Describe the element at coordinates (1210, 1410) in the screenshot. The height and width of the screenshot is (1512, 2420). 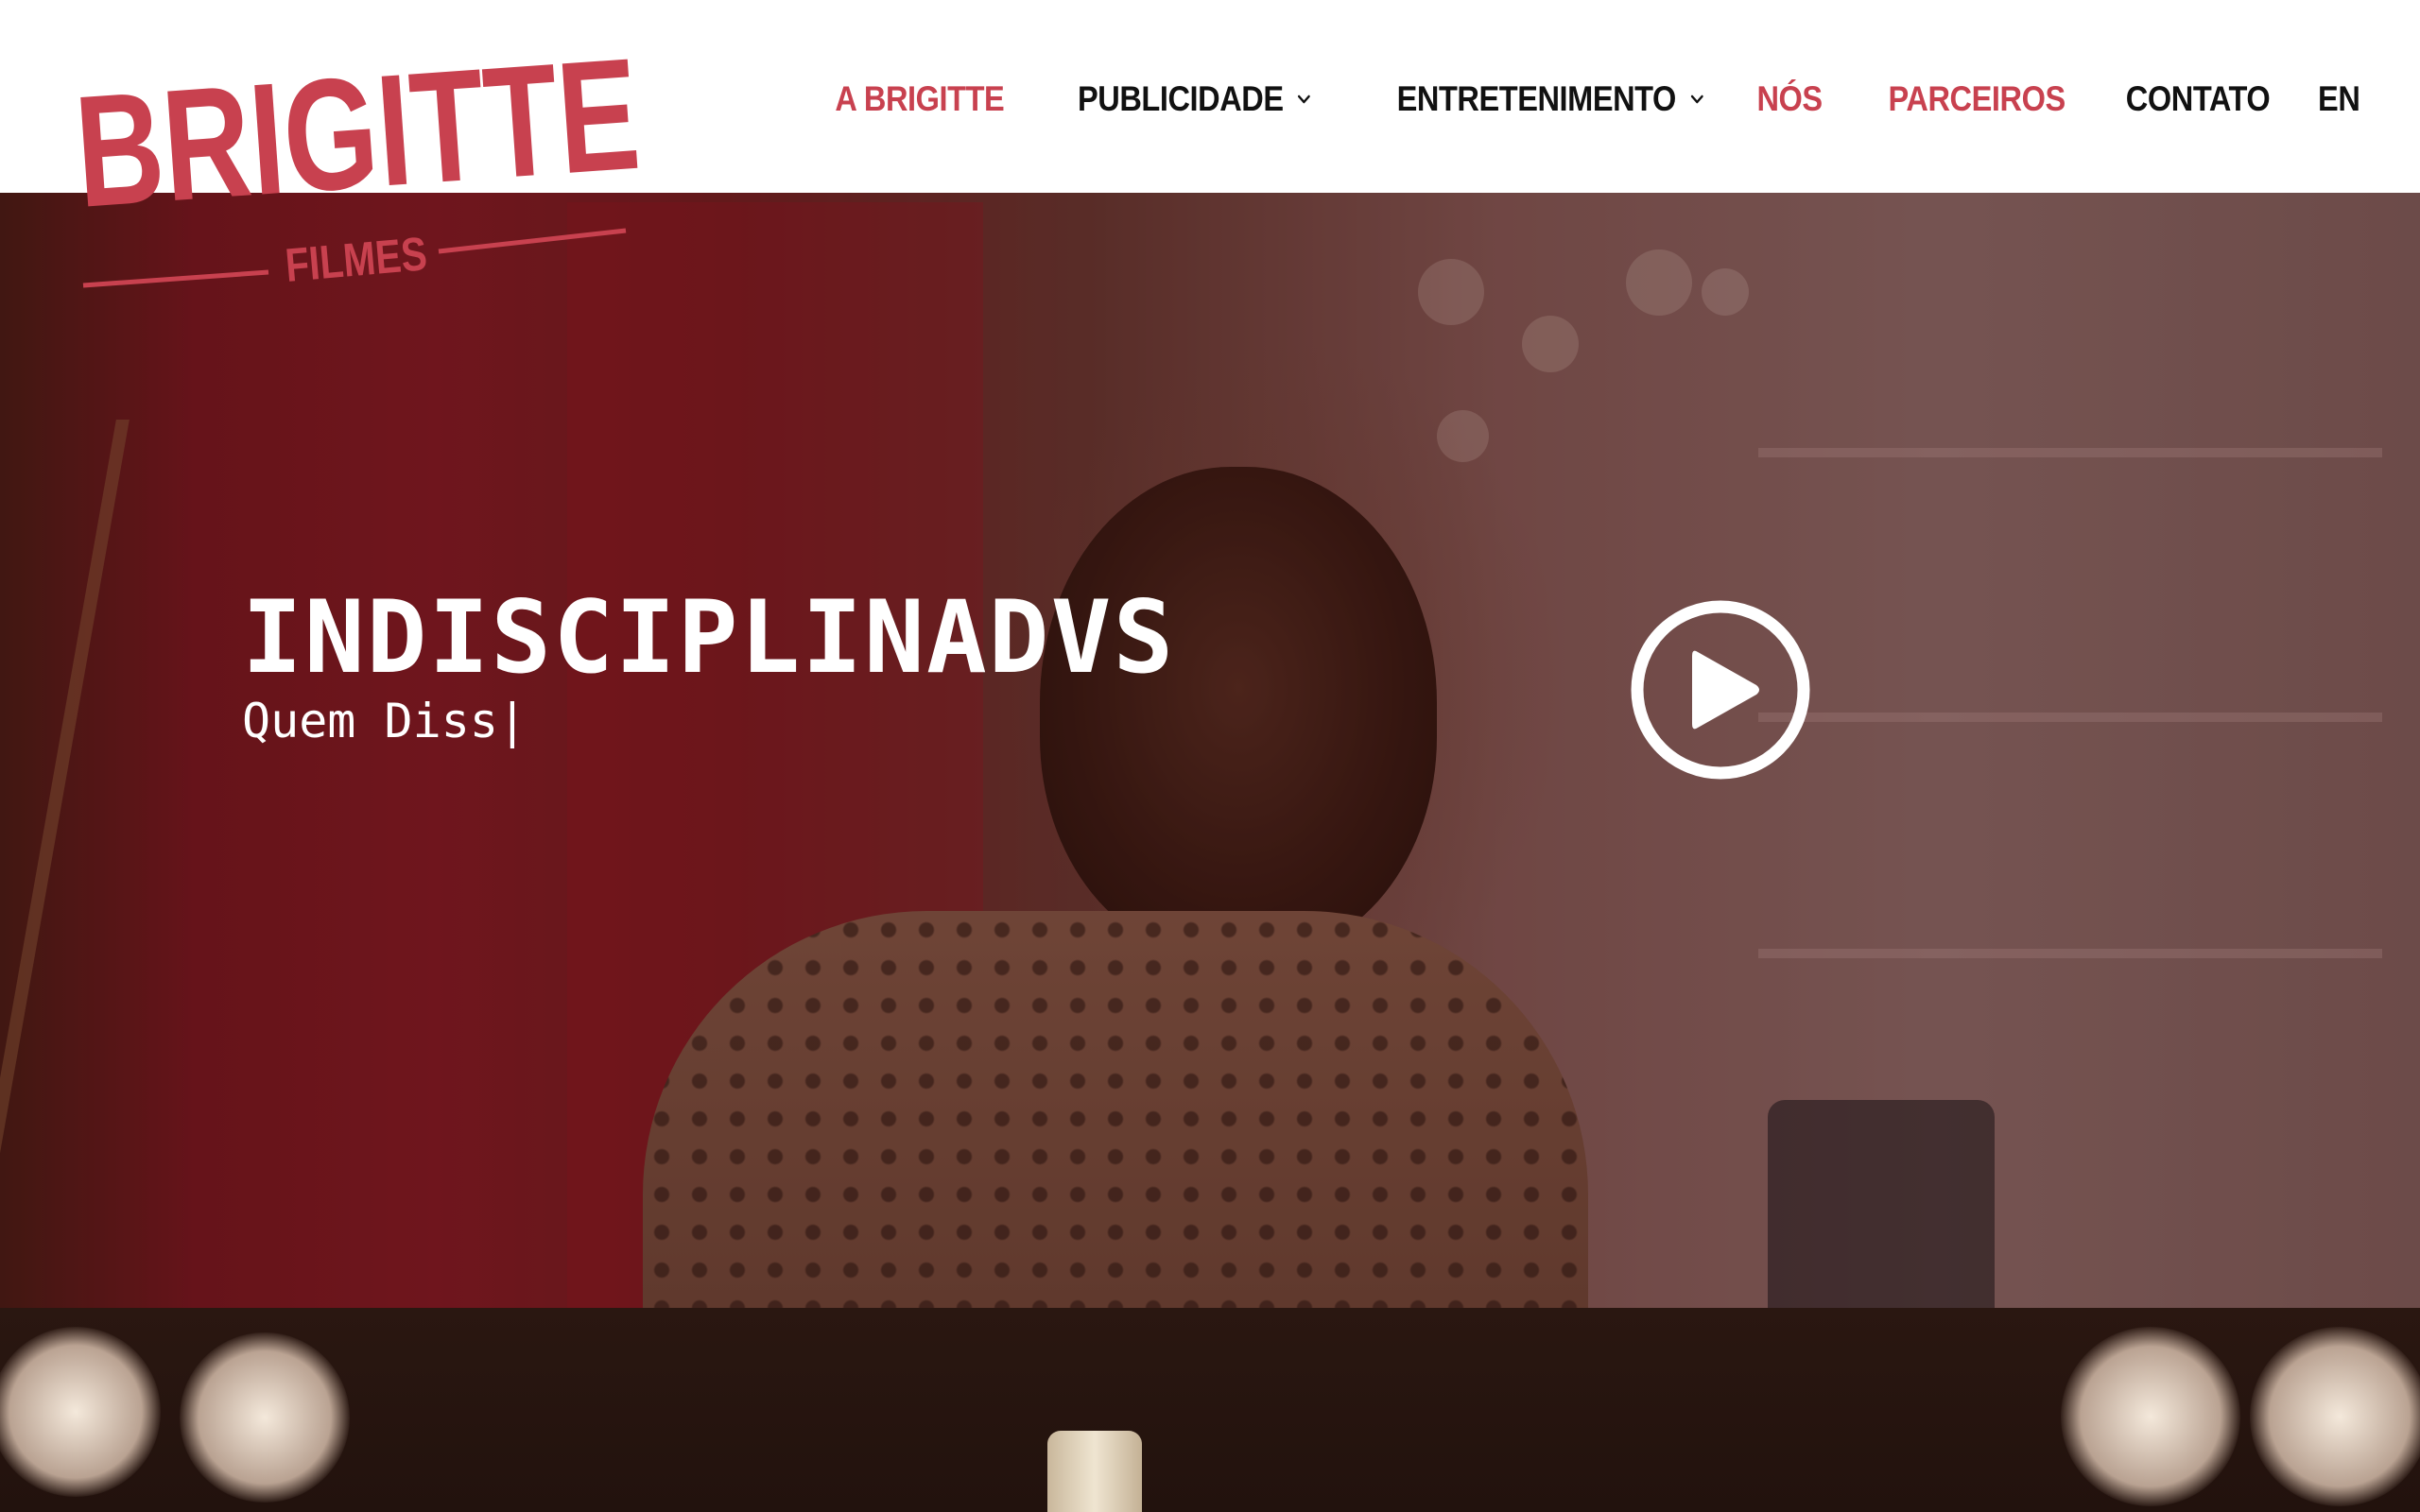
I see `next-video-section` at that location.